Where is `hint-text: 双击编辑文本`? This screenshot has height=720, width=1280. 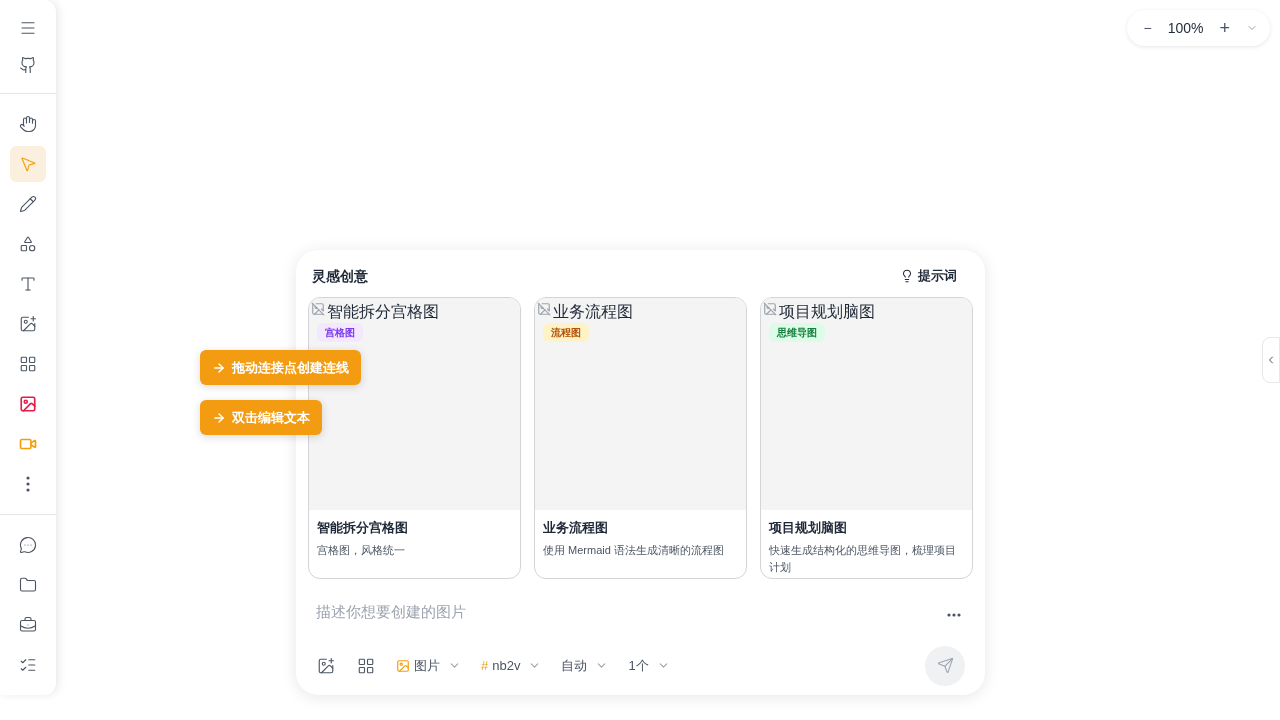 hint-text: 双击编辑文本 is located at coordinates (271, 417).